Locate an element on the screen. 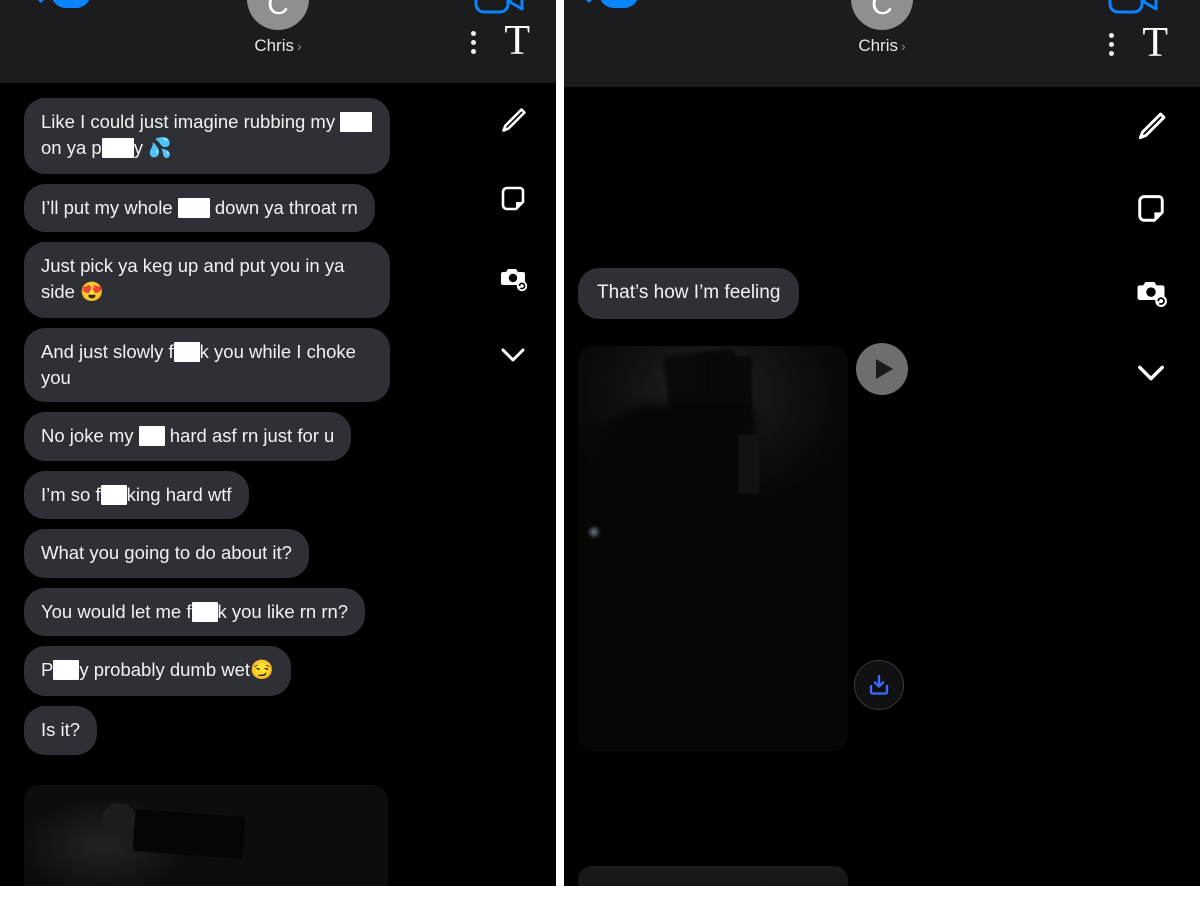 The image size is (1200, 900). message-row: What you going to do about it? is located at coordinates (219, 553).